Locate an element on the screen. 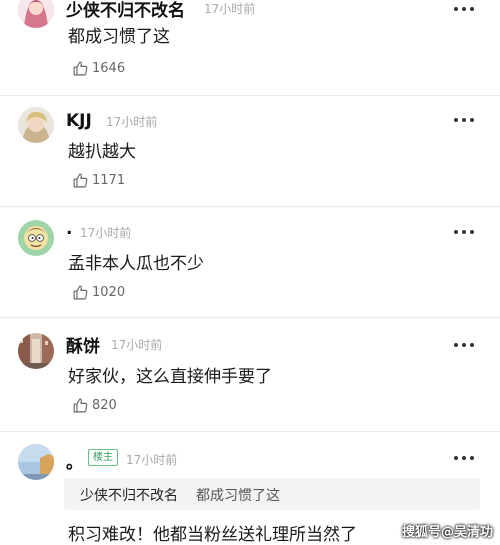 Image resolution: width=500 pixels, height=545 pixels. like-count: 820 is located at coordinates (104, 405).